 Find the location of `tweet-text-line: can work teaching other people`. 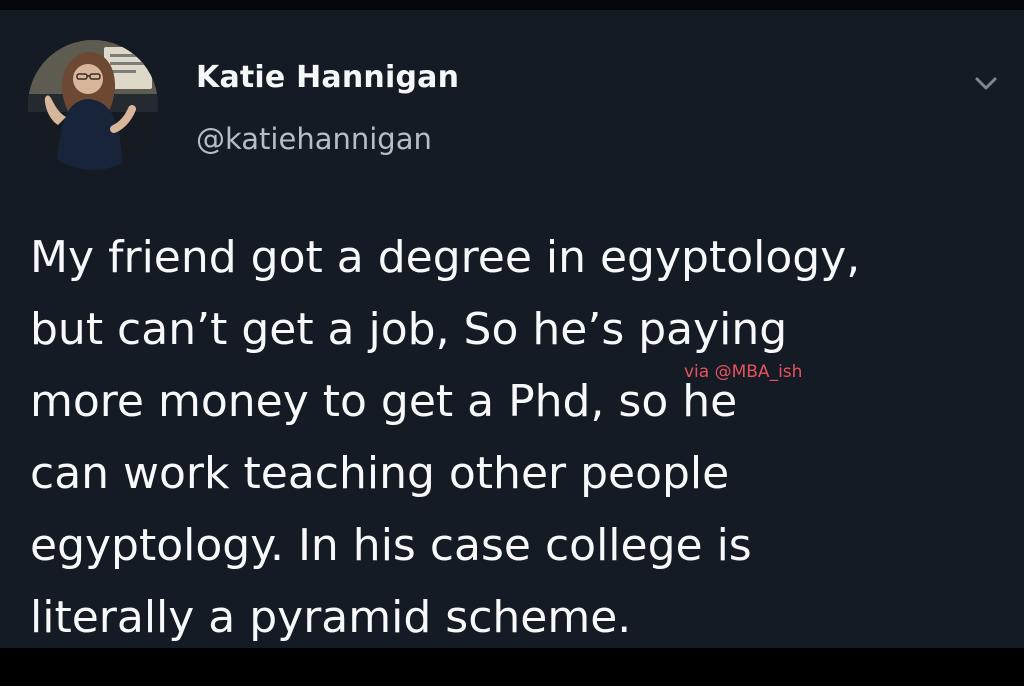

tweet-text-line: can work teaching other people is located at coordinates (380, 473).